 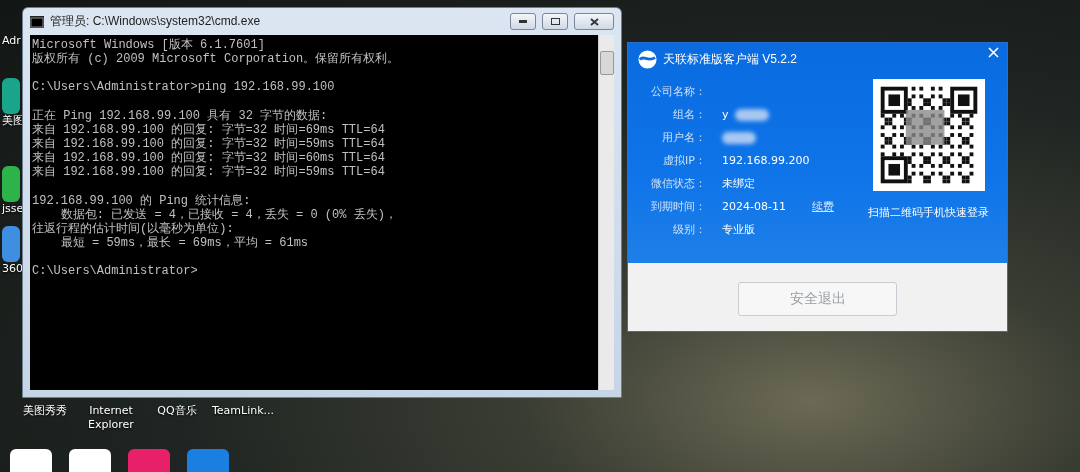 I want to click on console-line: 来自 192.168.99.100 的回复: 字节=32 时间=69ms TTL=64, so click(x=209, y=129).